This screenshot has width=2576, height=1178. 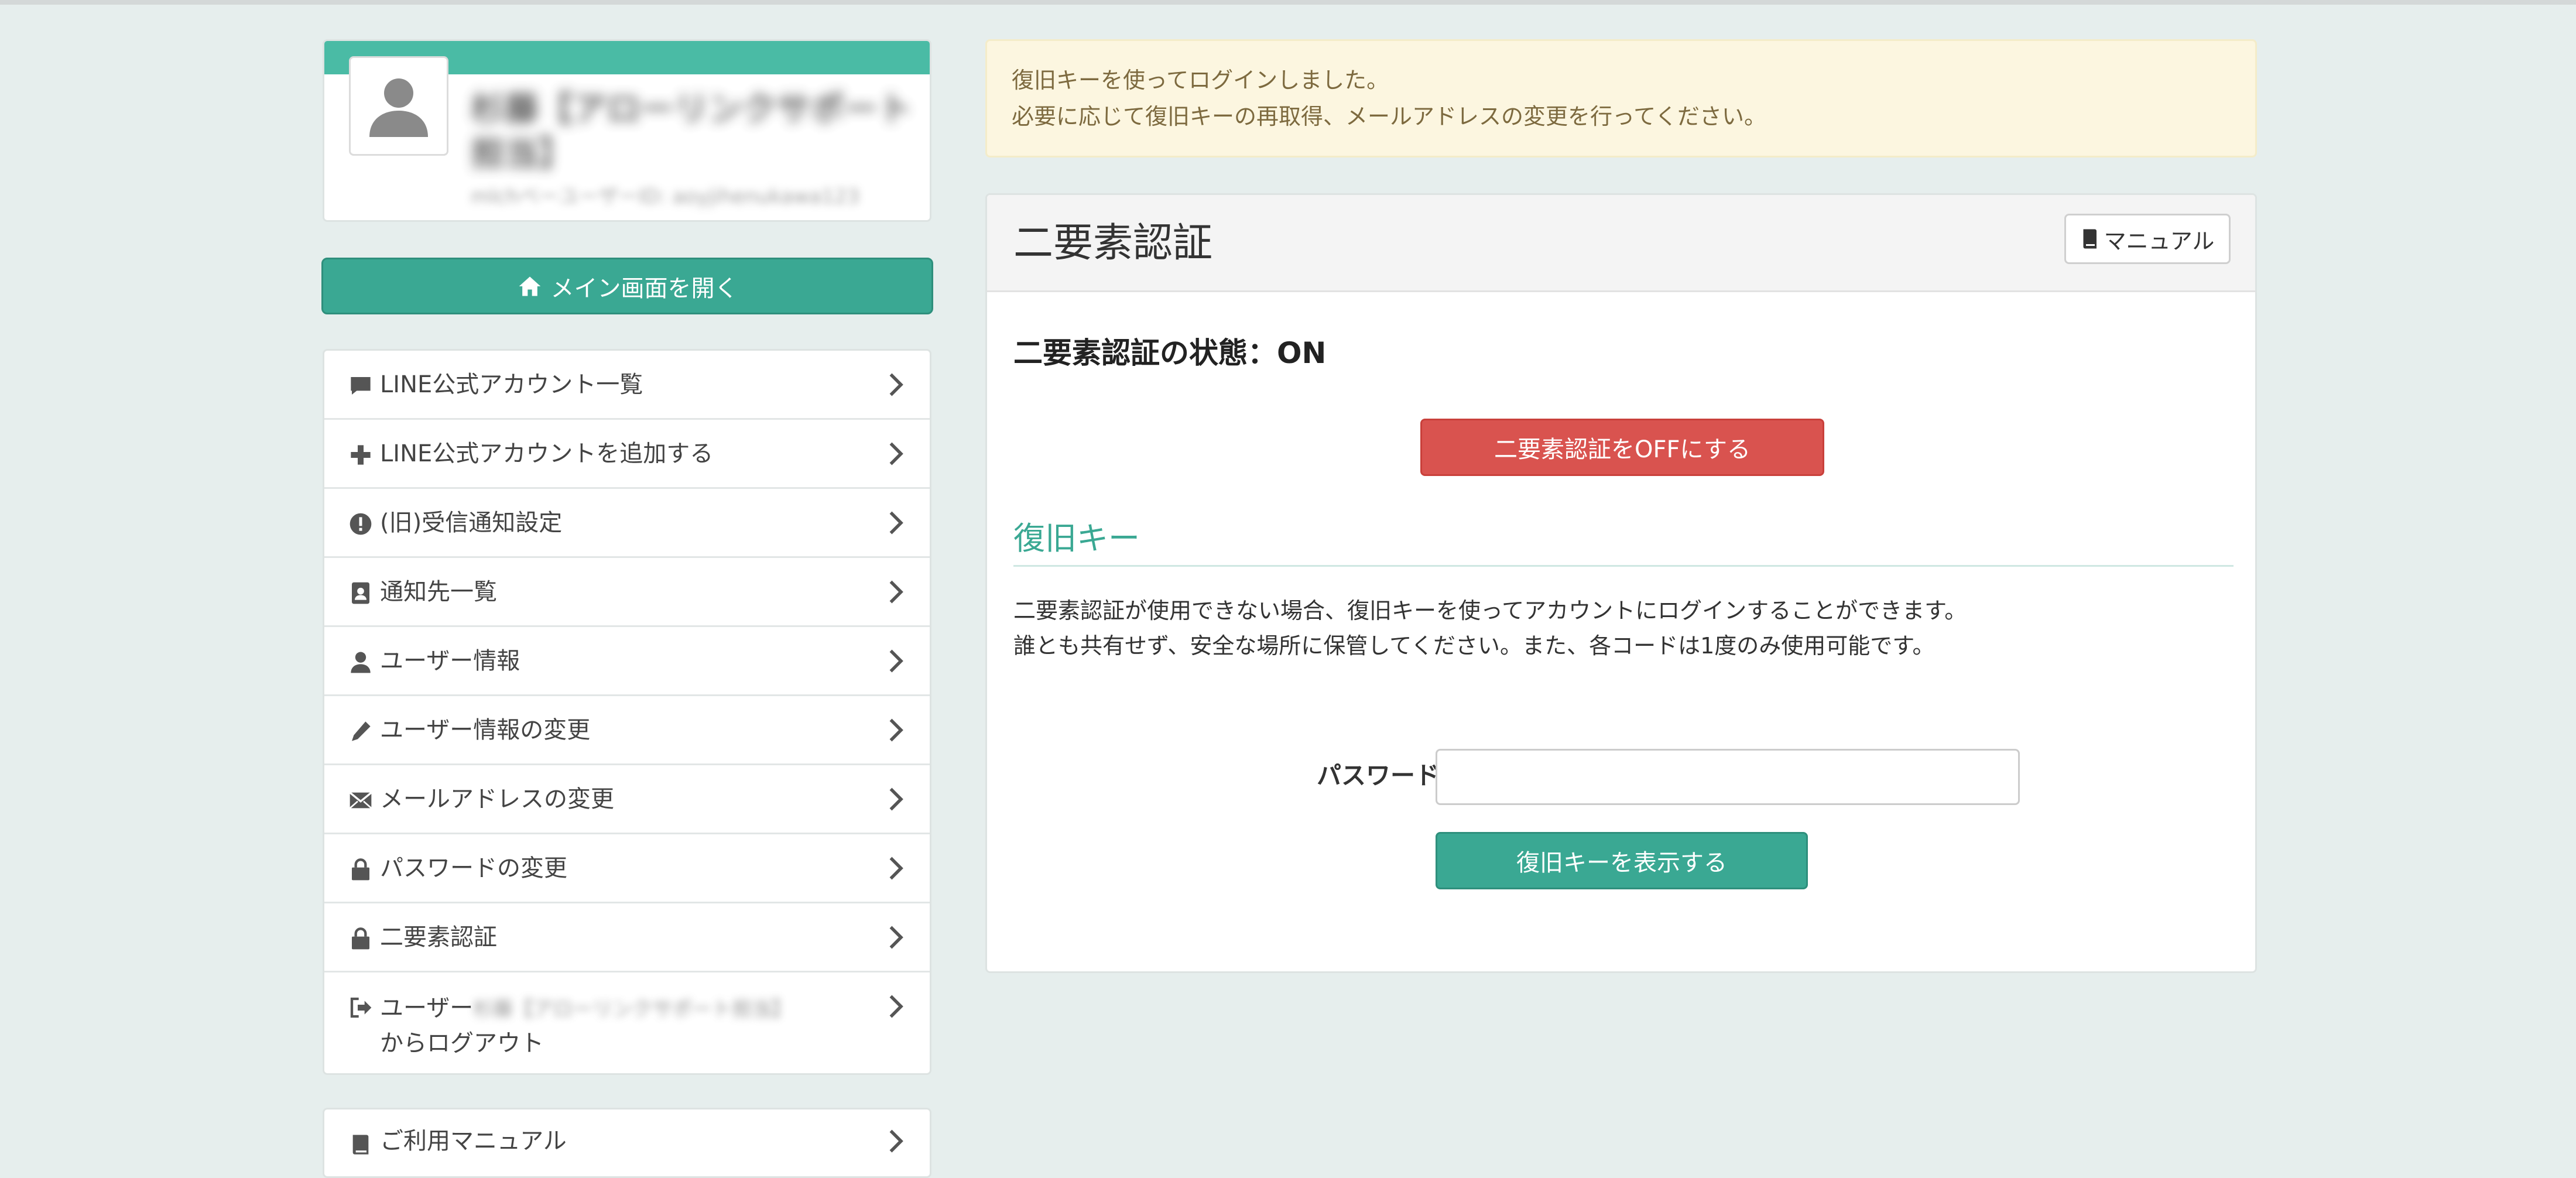 What do you see at coordinates (627, 661) in the screenshot?
I see `sidebar-item-user-info: ユーザー情報` at bounding box center [627, 661].